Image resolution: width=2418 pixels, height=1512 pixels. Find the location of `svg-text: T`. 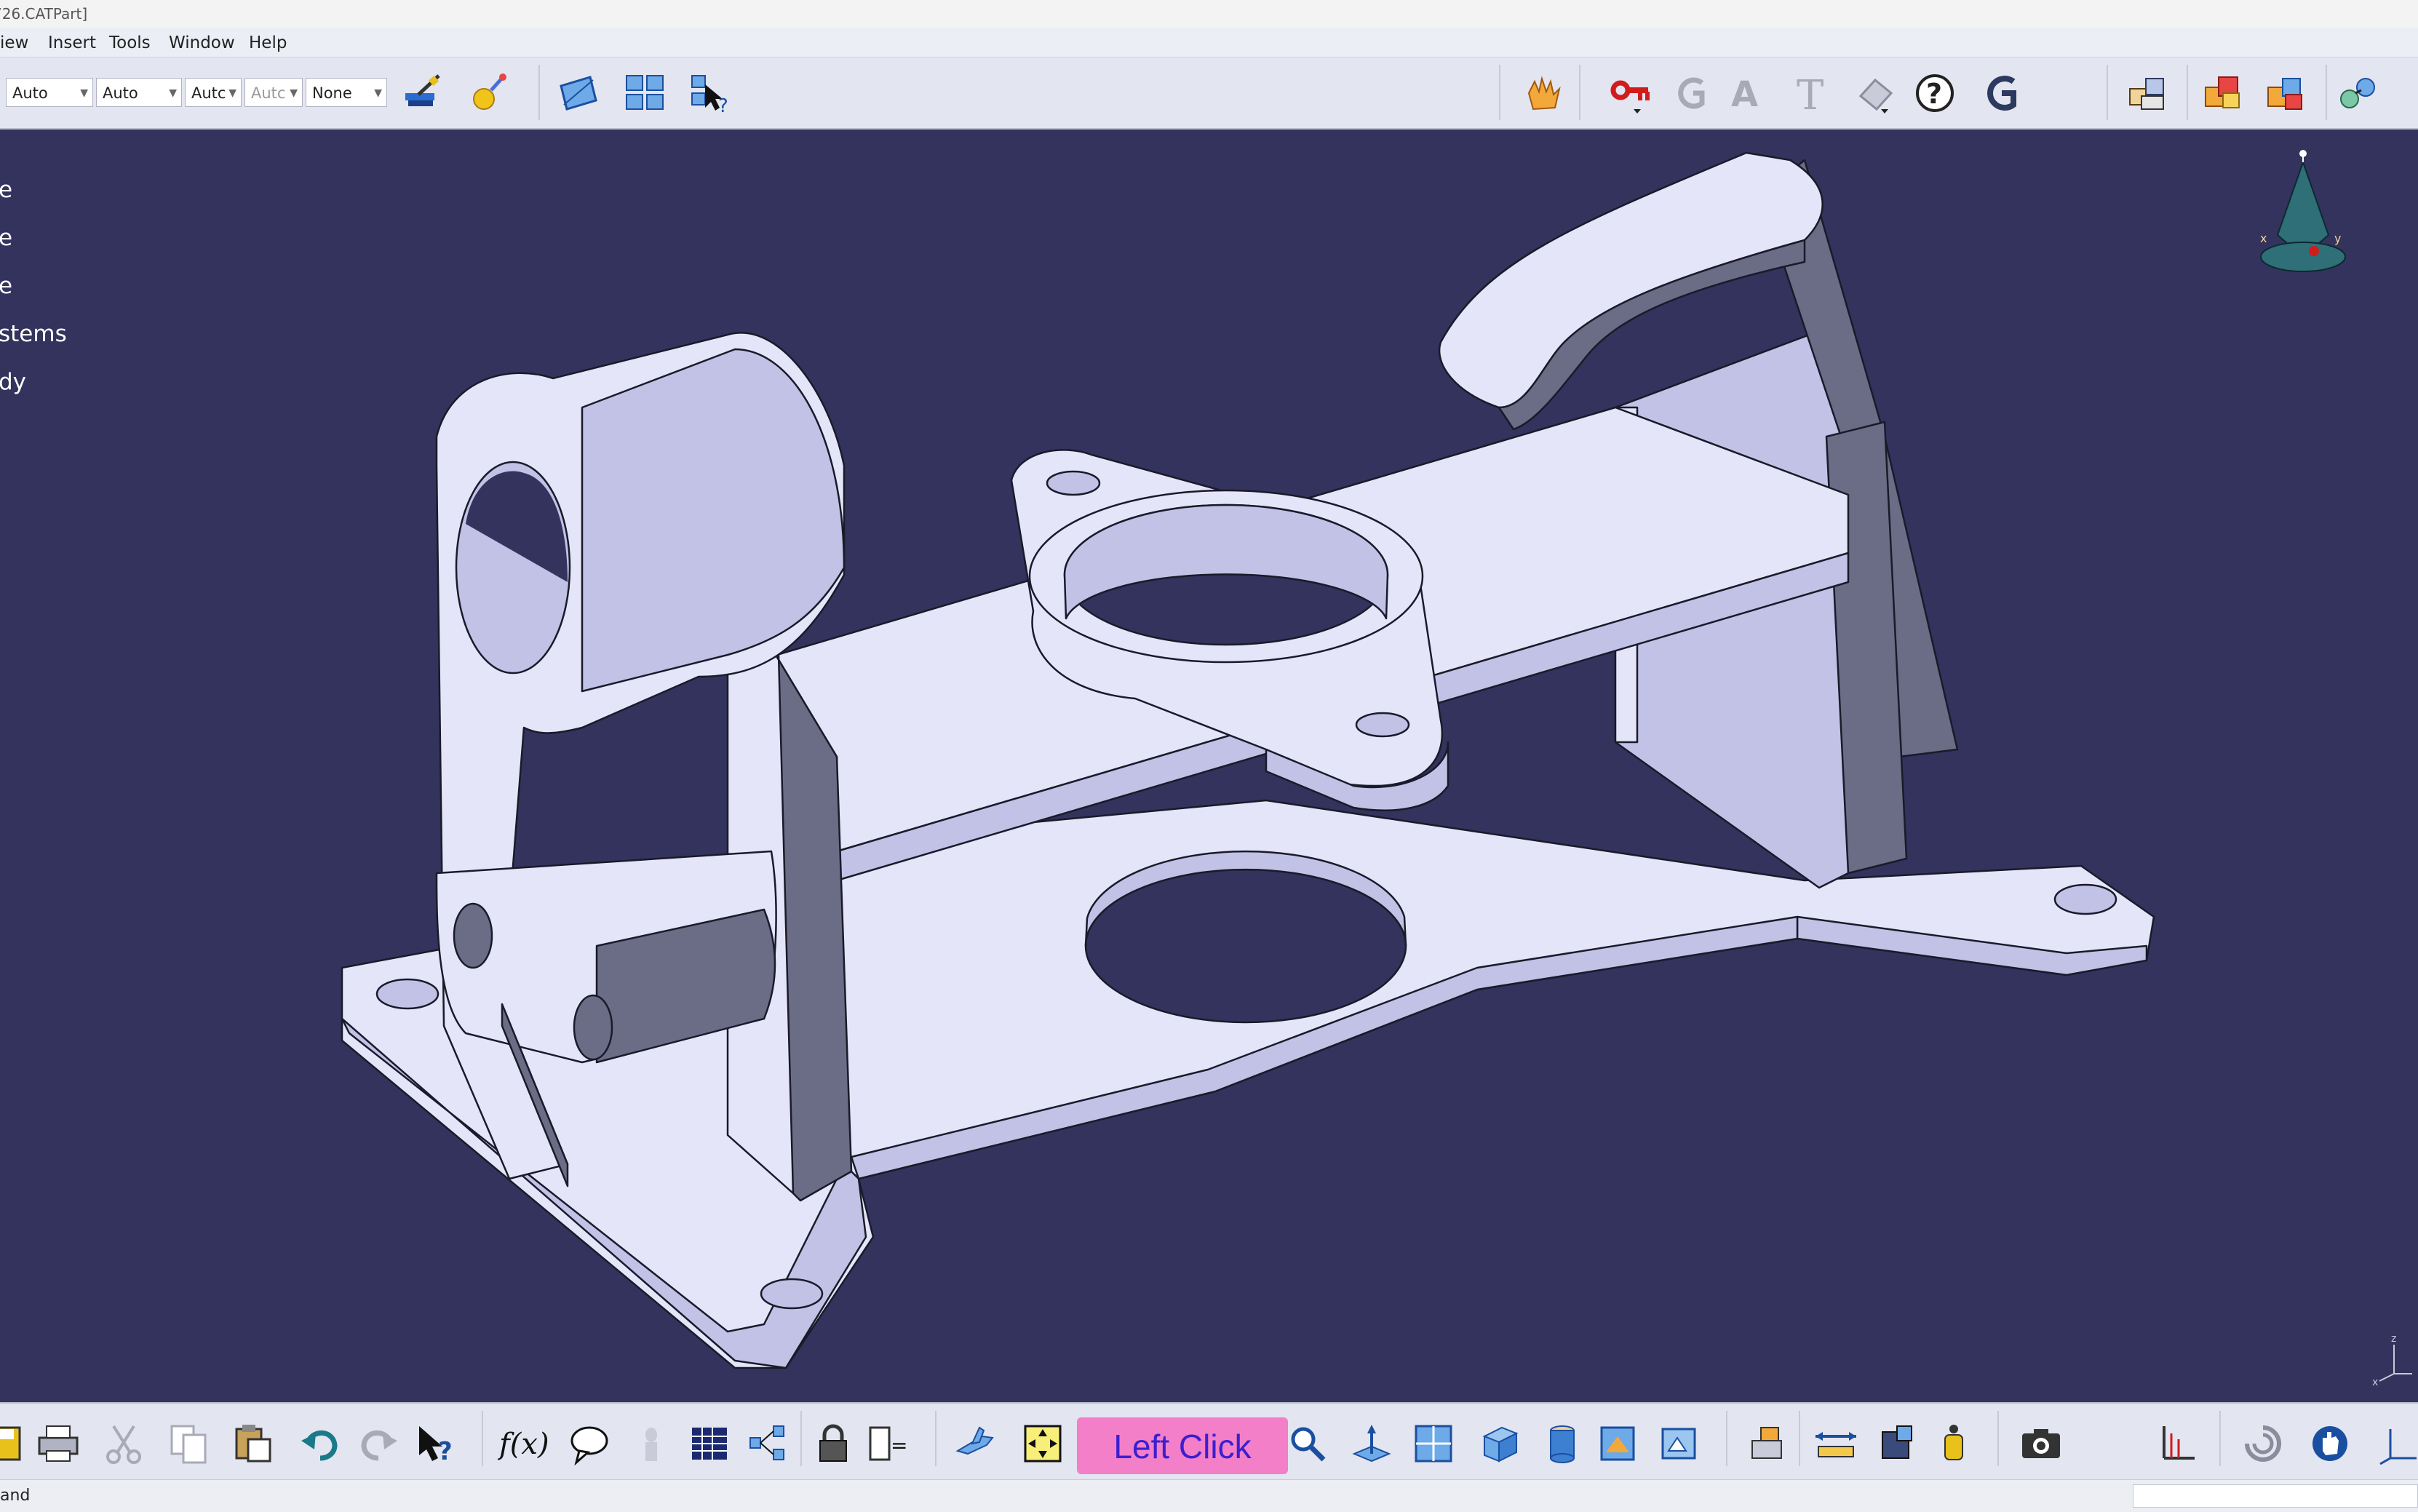

svg-text: T is located at coordinates (1810, 94).